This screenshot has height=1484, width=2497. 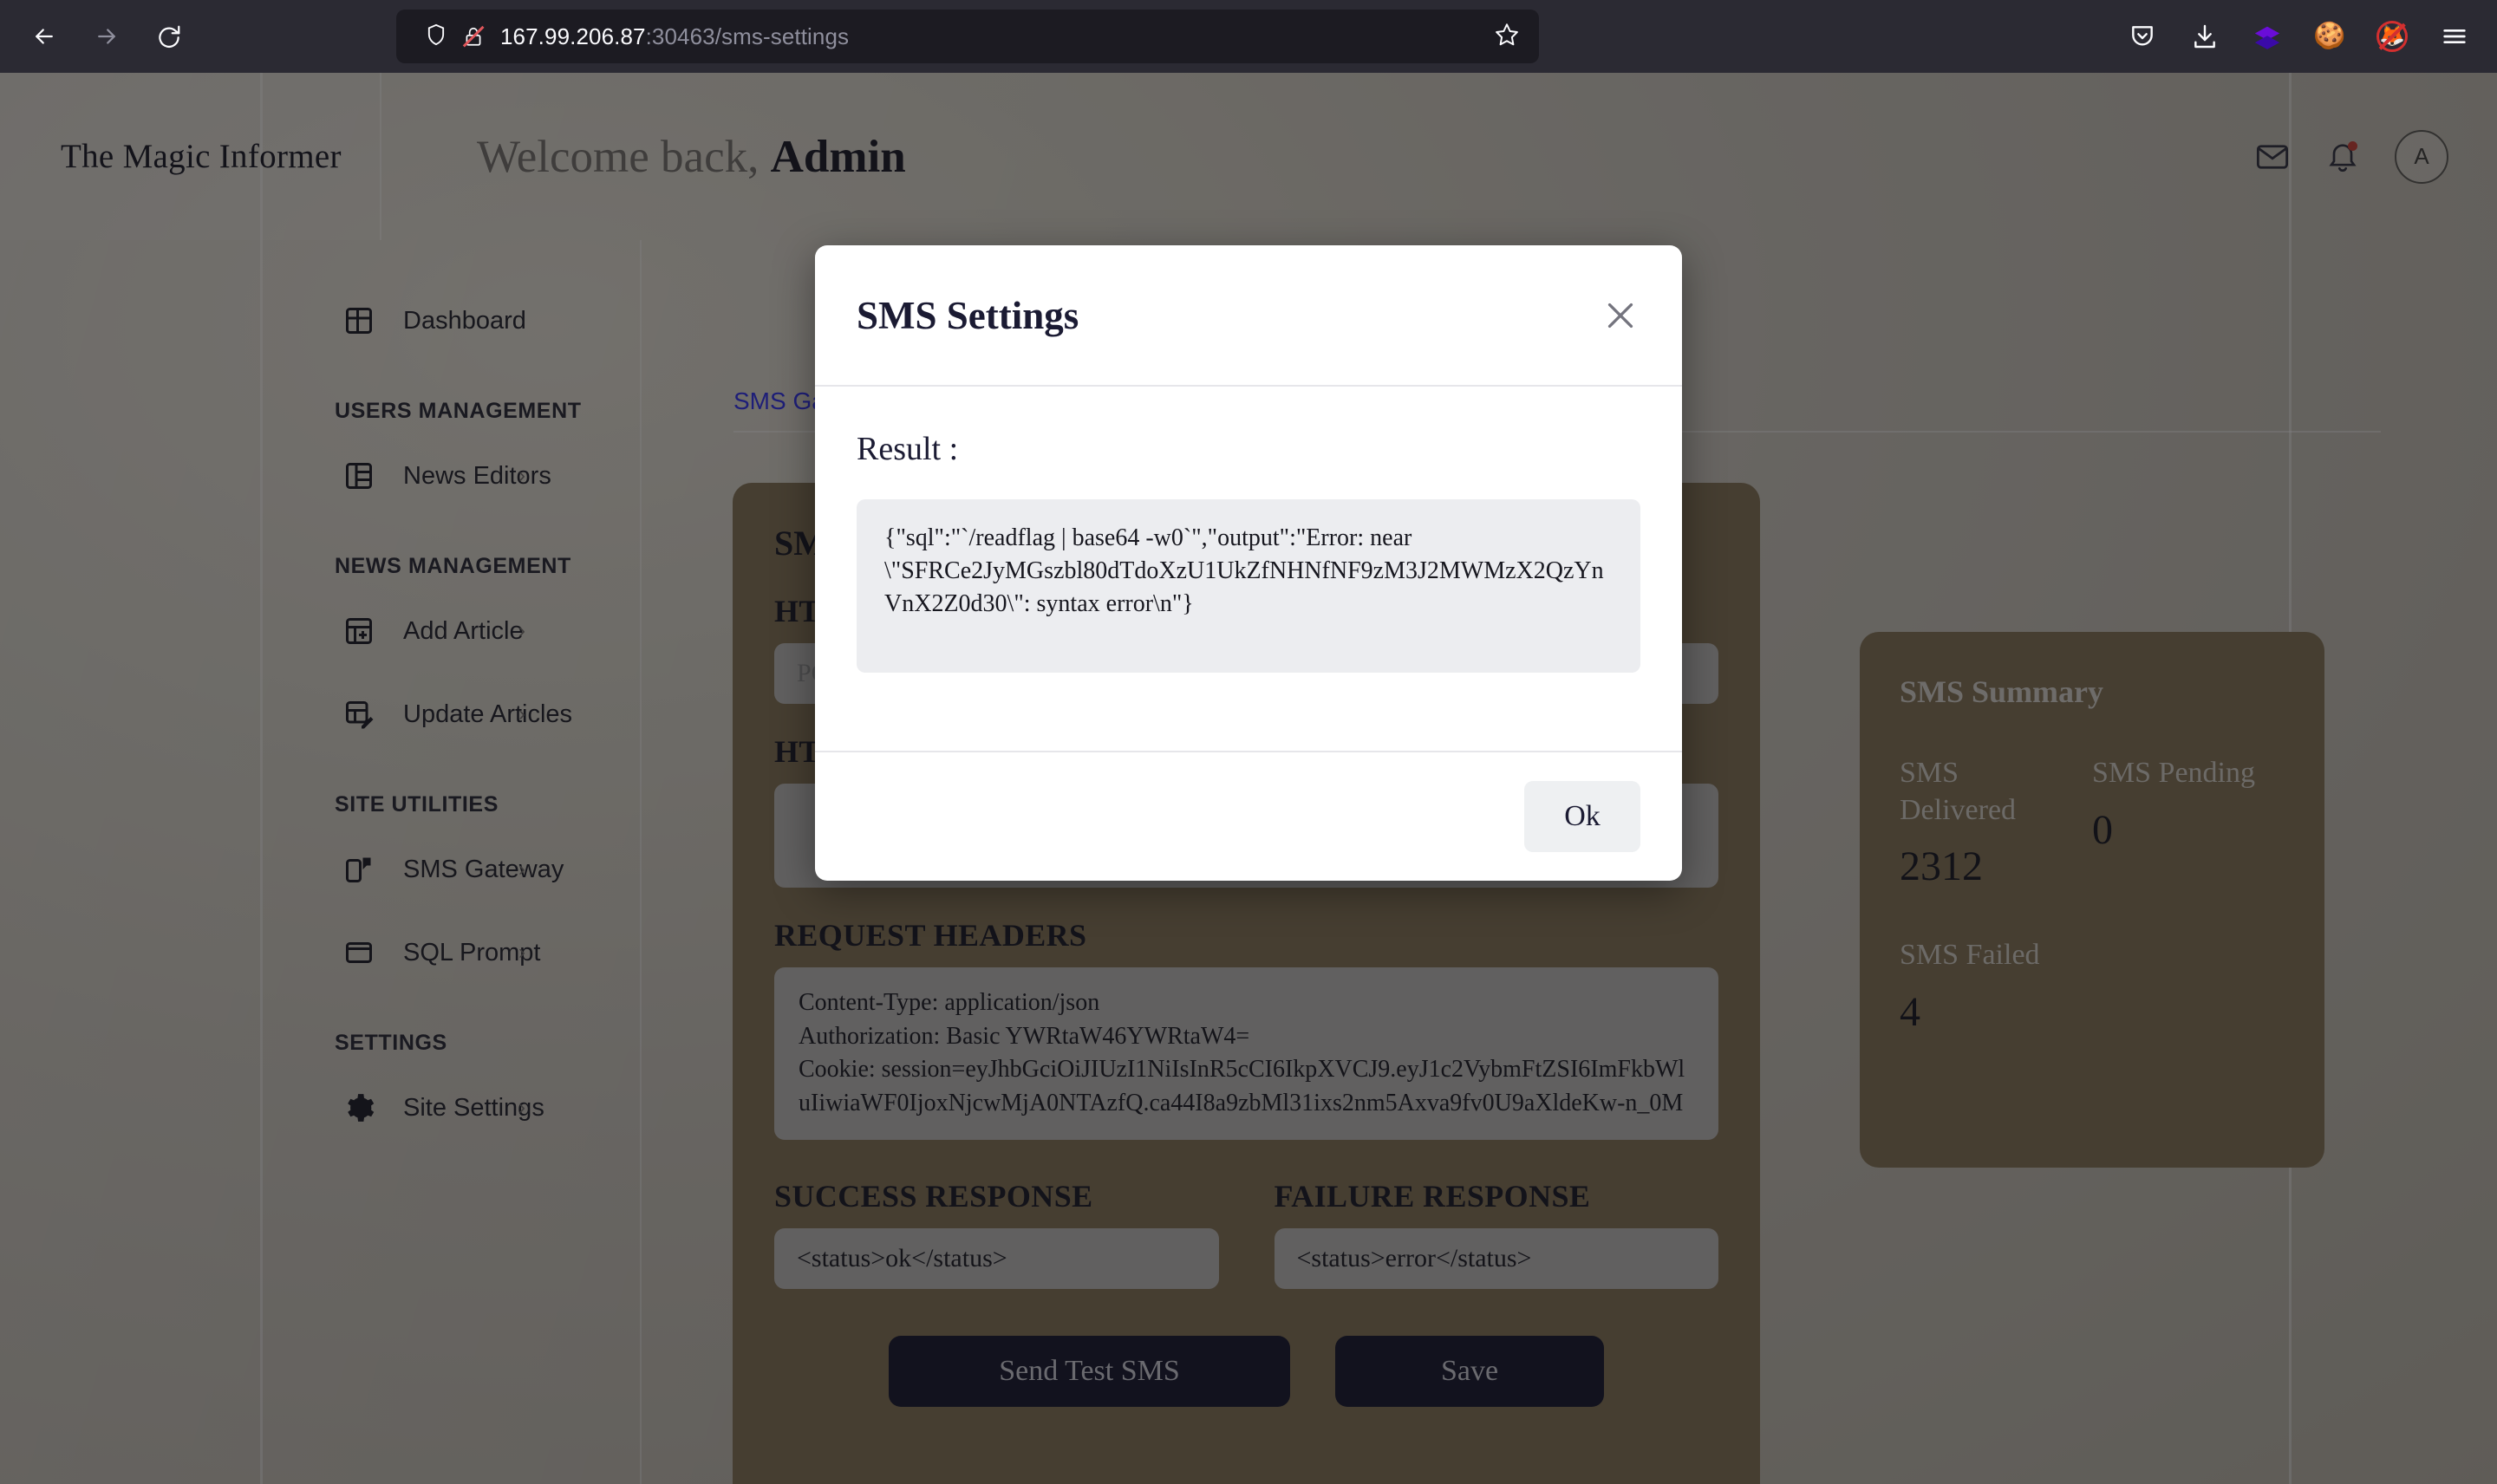 I want to click on browser-toolbar: 167.99.206.87:30463/sms-settings 🍪 🦊, so click(x=1248, y=36).